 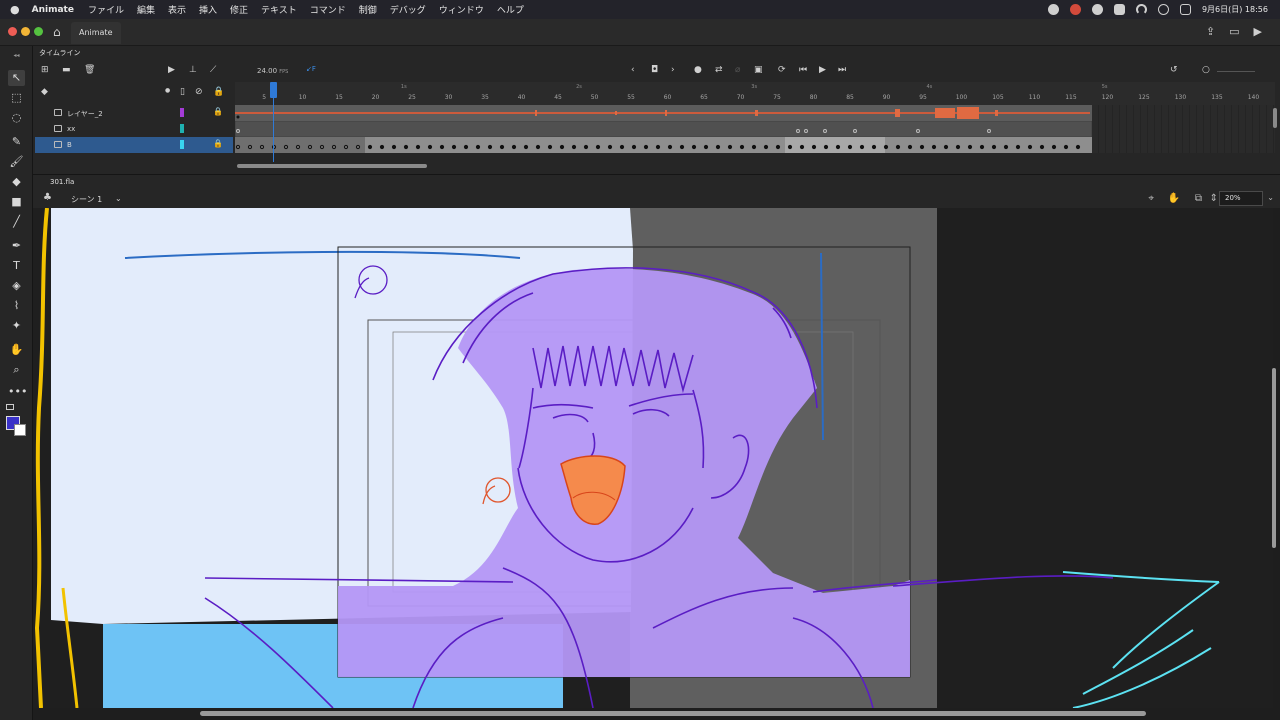 What do you see at coordinates (1185, 9) in the screenshot?
I see `control-center-icon` at bounding box center [1185, 9].